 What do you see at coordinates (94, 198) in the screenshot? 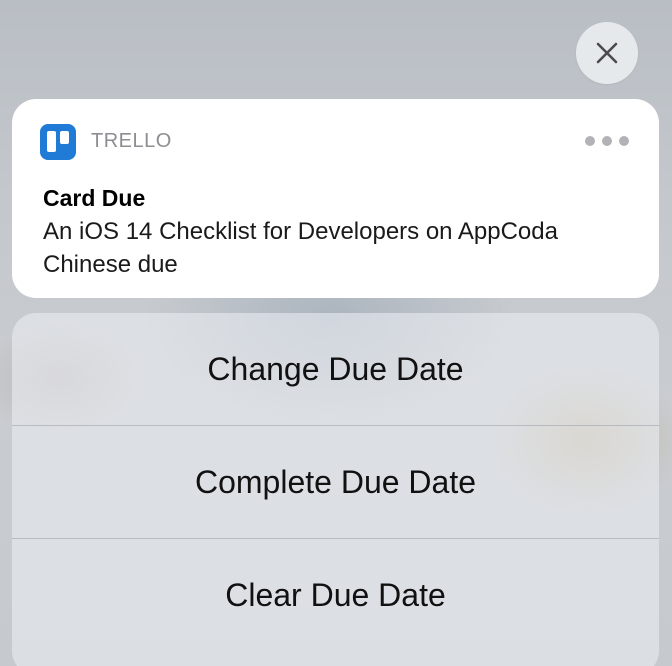
I see `notification-title: Card Due` at bounding box center [94, 198].